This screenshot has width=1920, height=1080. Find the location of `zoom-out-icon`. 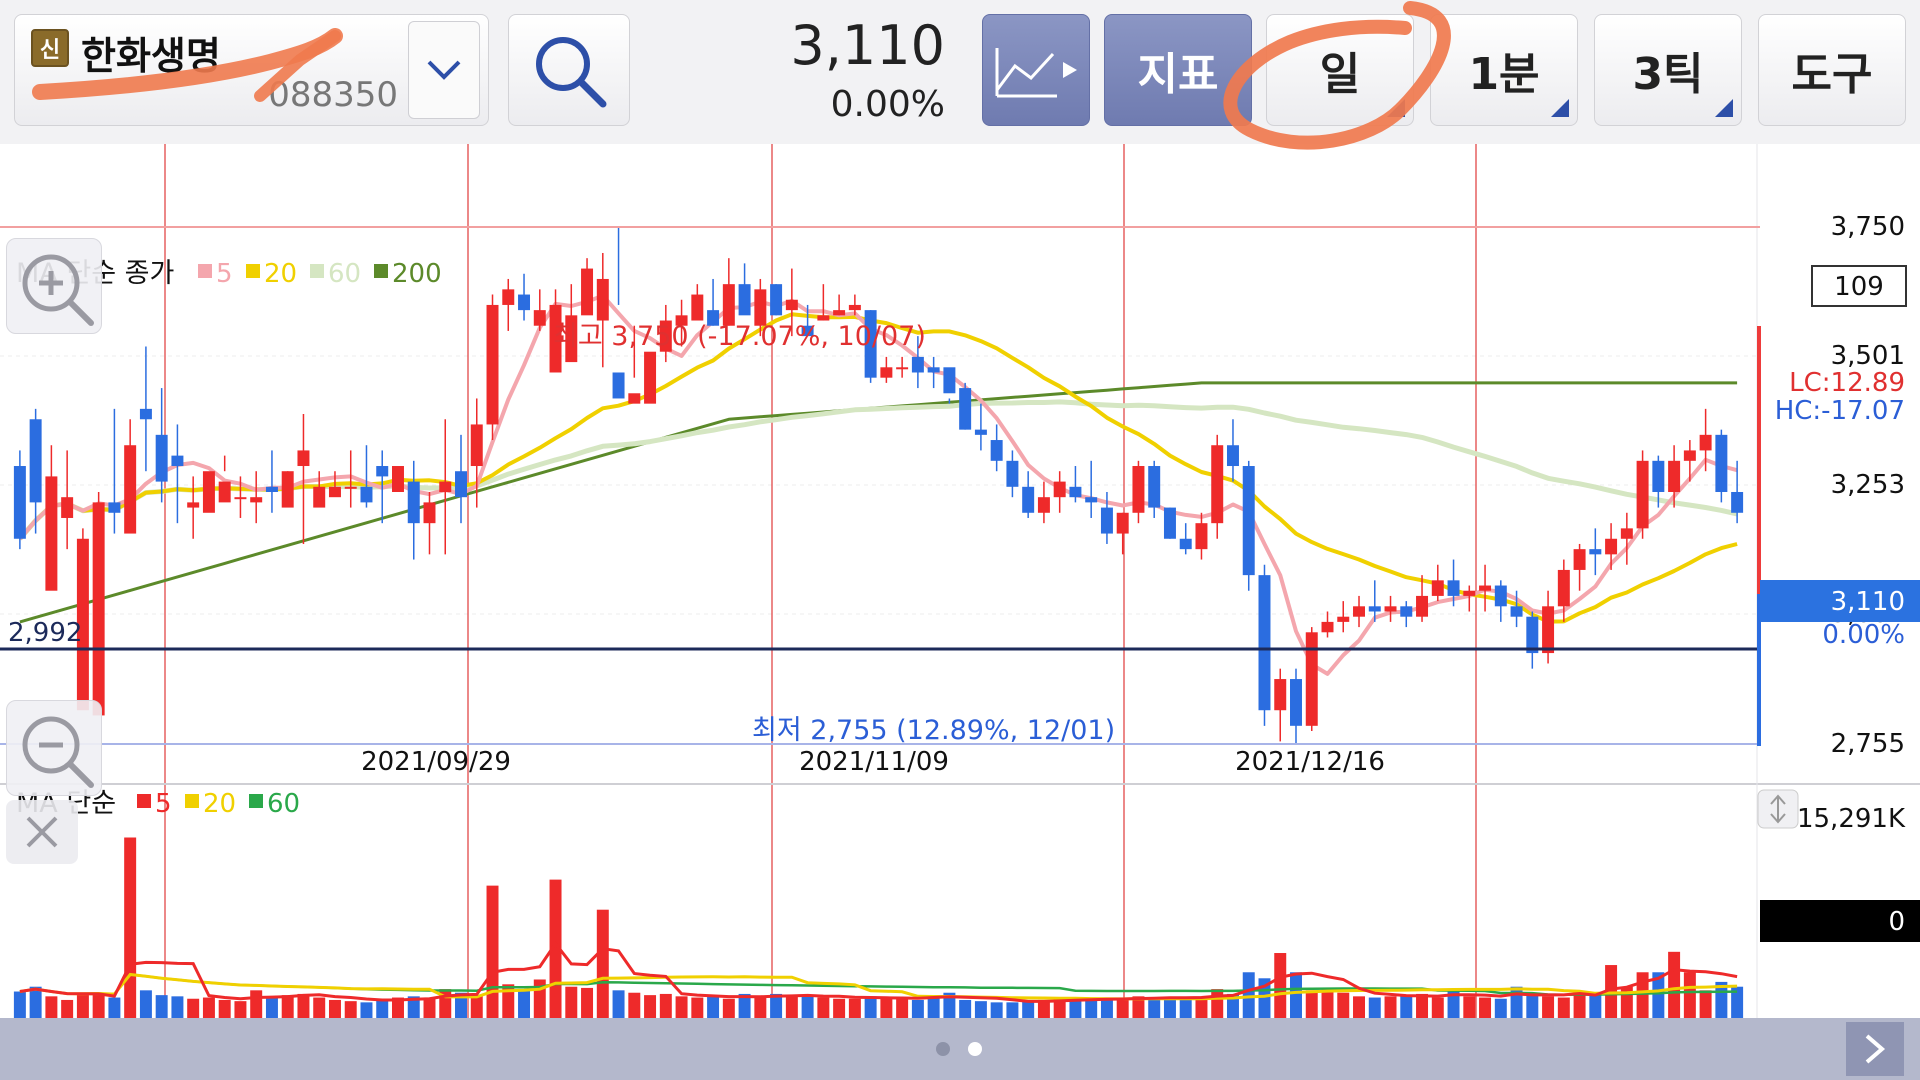

zoom-out-icon is located at coordinates (58, 752).